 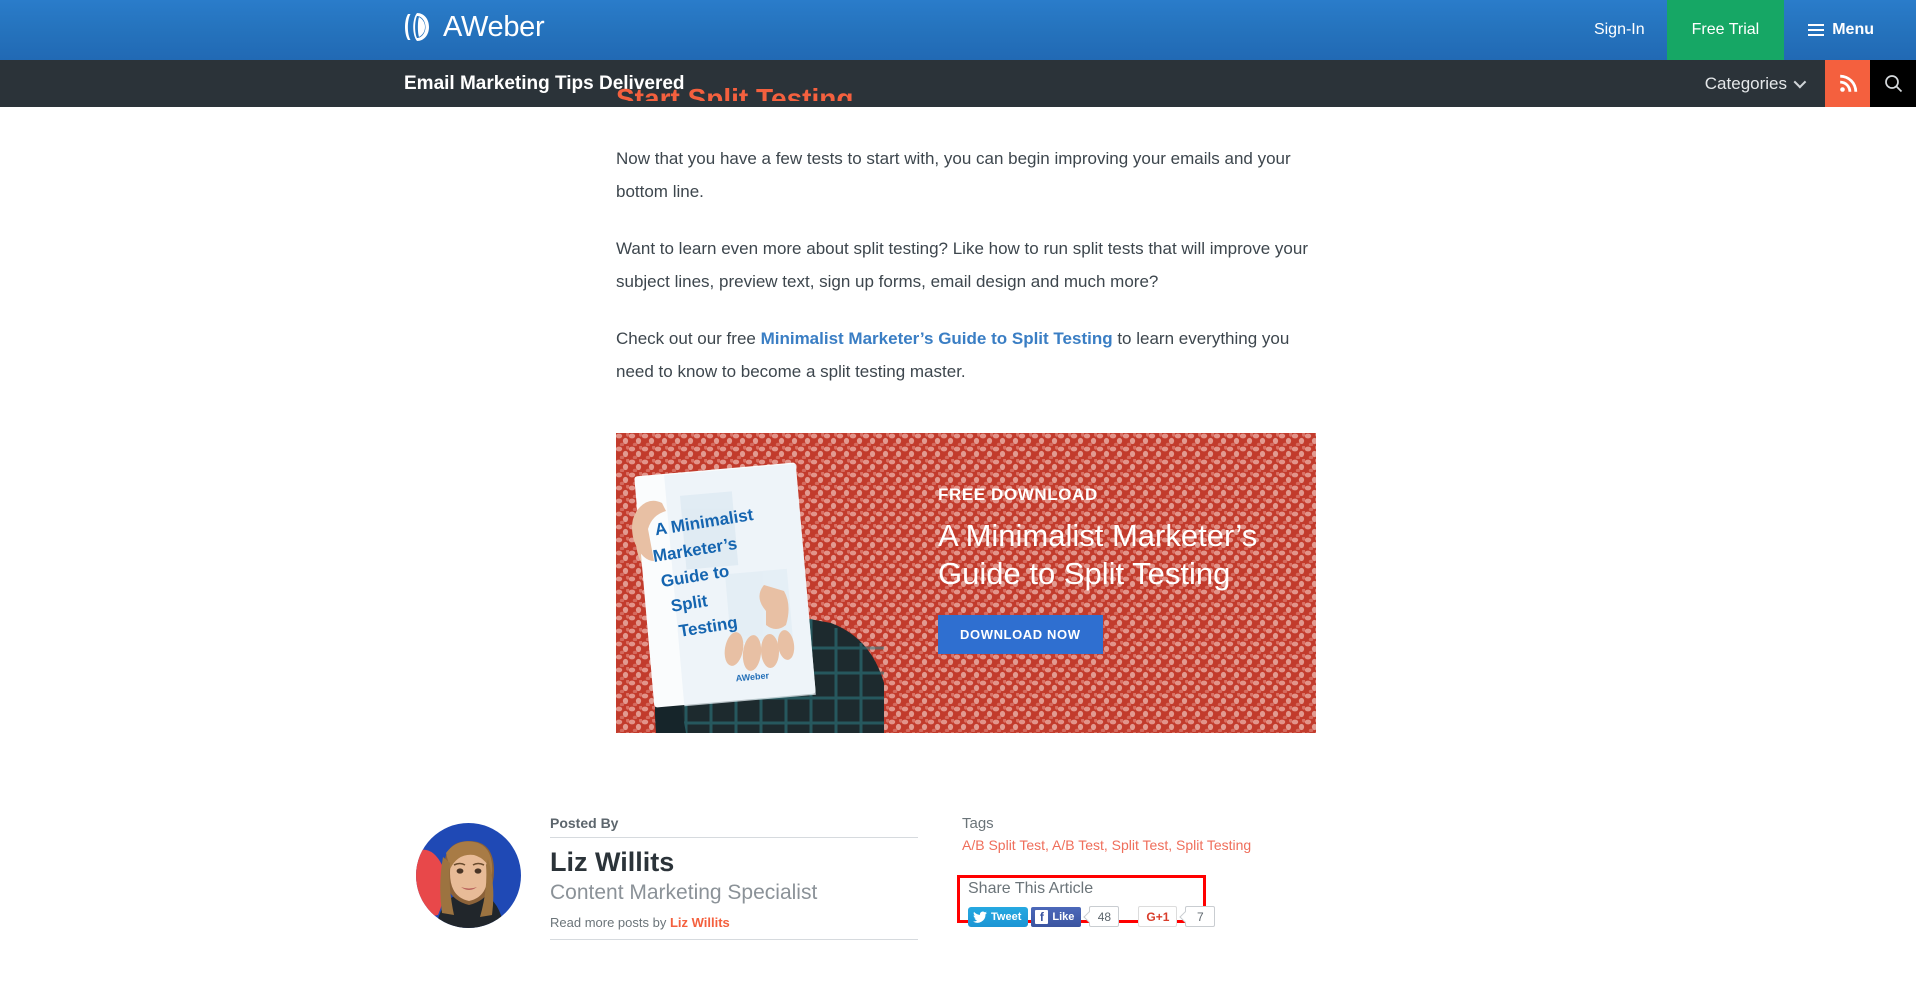 What do you see at coordinates (1063, 916) in the screenshot?
I see `like-label: Like` at bounding box center [1063, 916].